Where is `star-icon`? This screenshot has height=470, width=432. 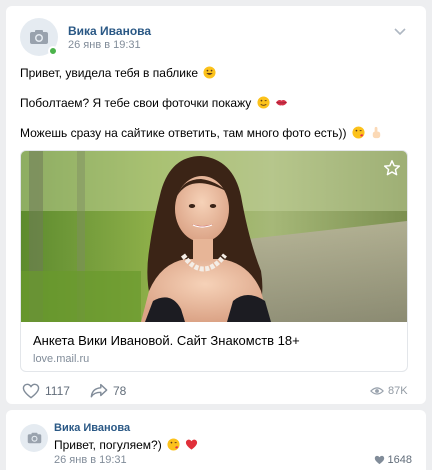
star-icon is located at coordinates (392, 168).